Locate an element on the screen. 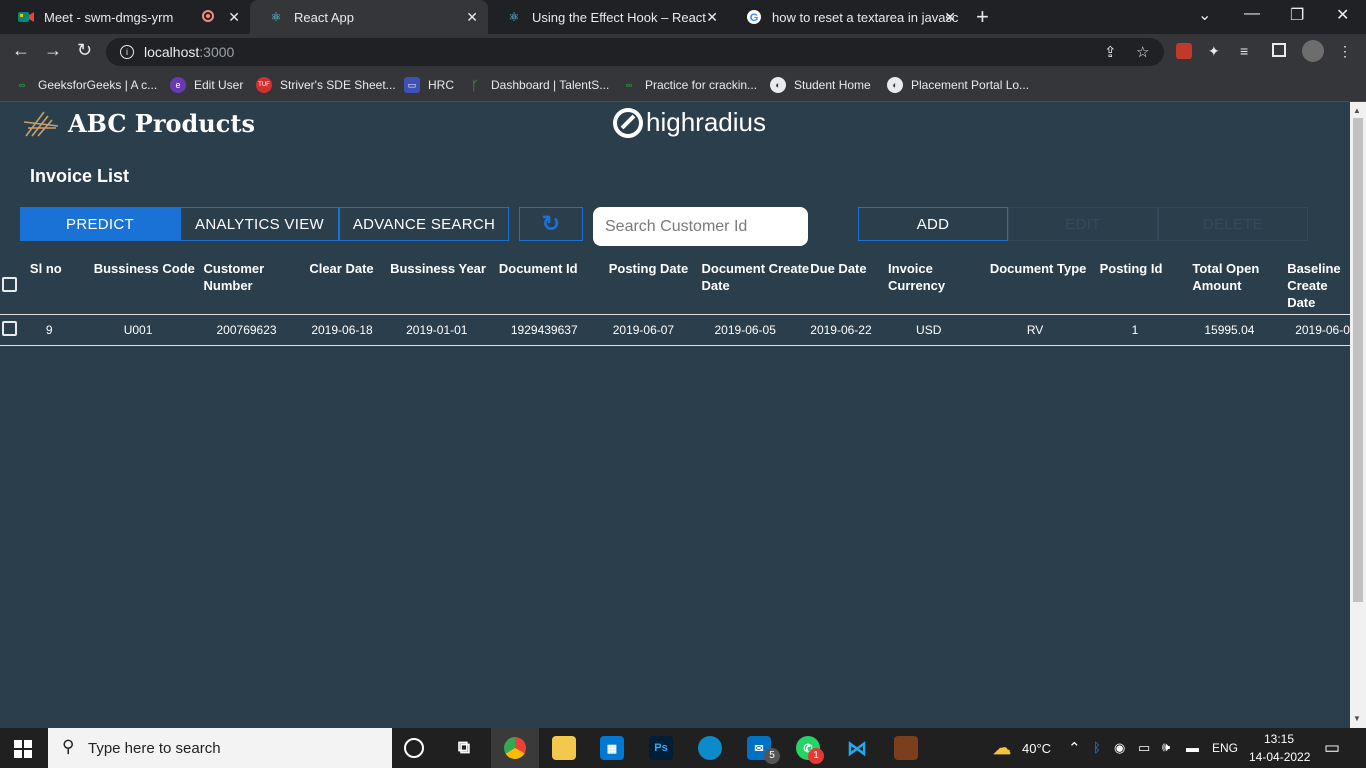 The width and height of the screenshot is (1366, 768). highradius-logo-text: highradius is located at coordinates (706, 121).